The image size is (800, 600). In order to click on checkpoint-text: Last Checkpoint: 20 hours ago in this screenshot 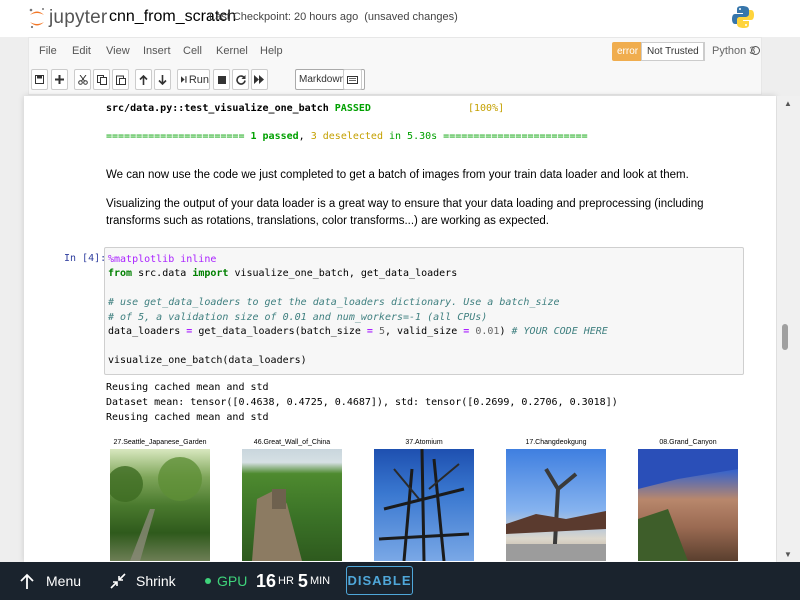, I will do `click(284, 17)`.